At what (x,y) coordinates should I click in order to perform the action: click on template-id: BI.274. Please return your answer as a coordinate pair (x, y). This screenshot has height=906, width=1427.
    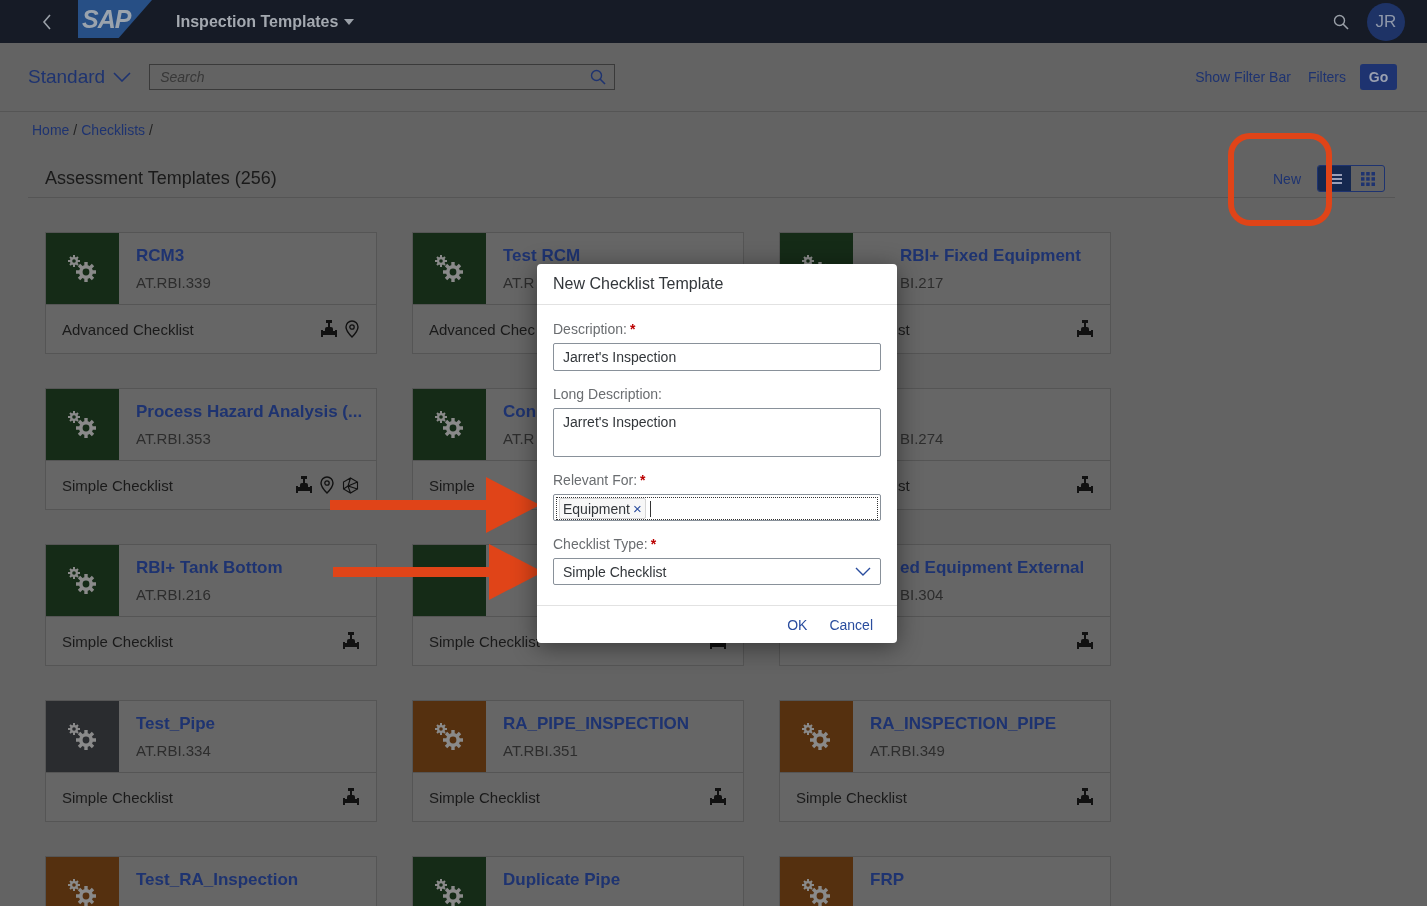
    Looking at the image, I should click on (922, 438).